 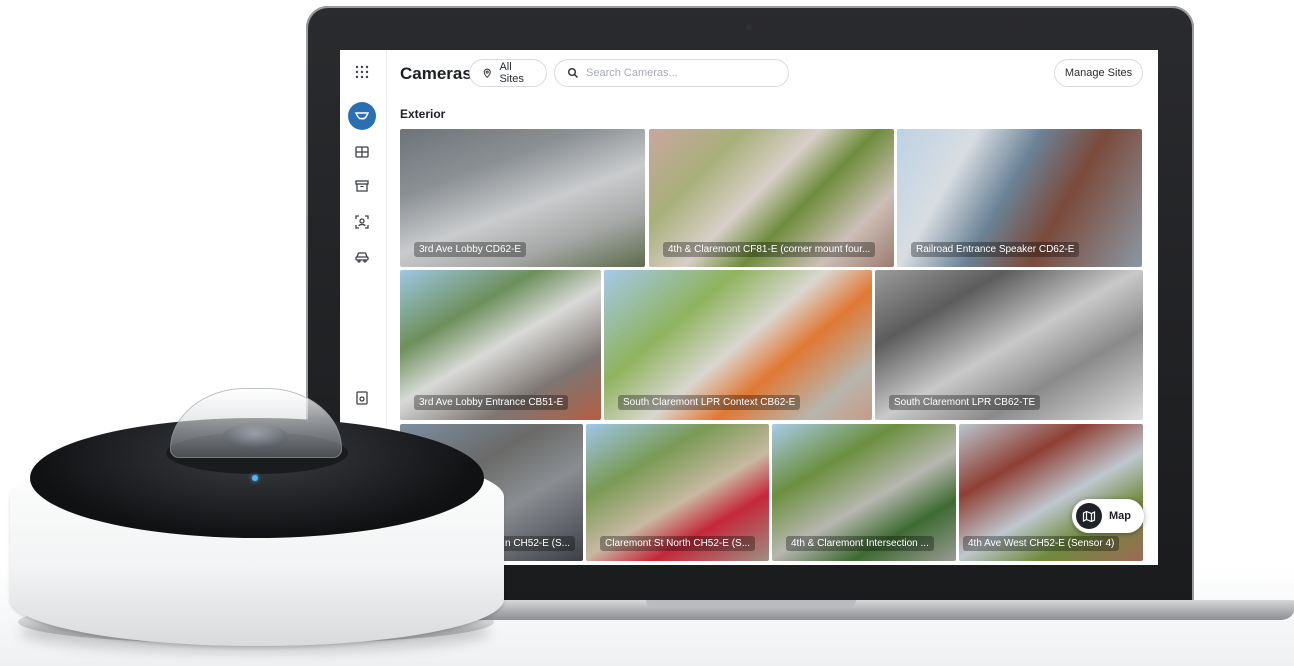 I want to click on search-icon, so click(x=573, y=73).